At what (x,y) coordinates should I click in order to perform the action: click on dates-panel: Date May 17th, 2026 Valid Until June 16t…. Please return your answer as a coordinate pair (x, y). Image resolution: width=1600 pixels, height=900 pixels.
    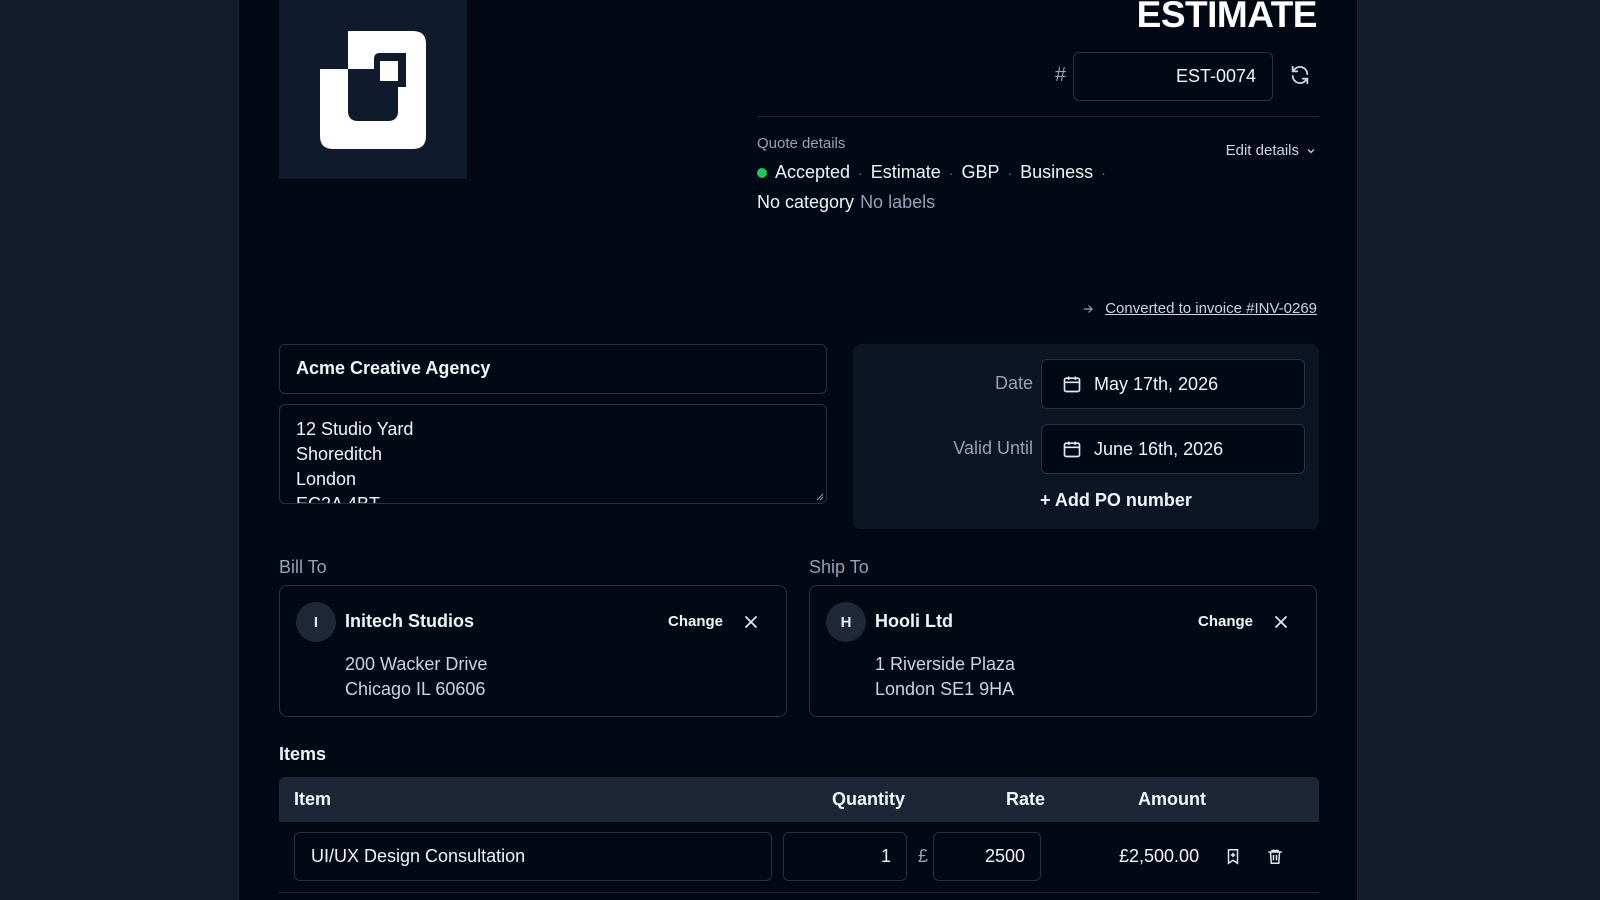
    Looking at the image, I should click on (1086, 436).